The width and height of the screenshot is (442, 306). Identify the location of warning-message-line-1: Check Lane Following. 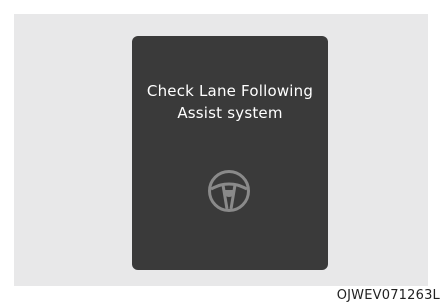
(230, 91).